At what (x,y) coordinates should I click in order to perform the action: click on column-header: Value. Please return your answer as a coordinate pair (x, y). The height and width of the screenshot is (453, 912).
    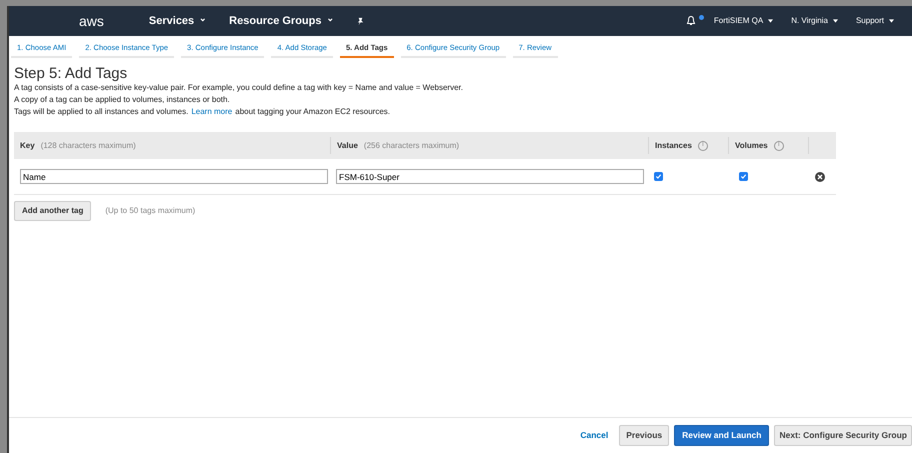
    Looking at the image, I should click on (347, 146).